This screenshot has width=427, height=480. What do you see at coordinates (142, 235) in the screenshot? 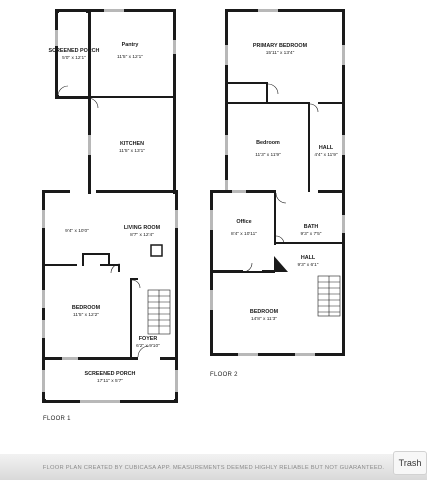
I see `room-dims: 8'7" x 12'4"` at bounding box center [142, 235].